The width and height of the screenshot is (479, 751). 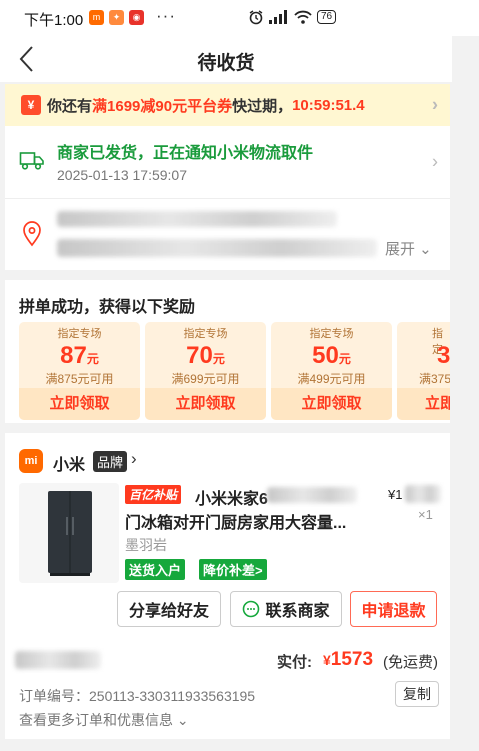 I want to click on alarm-icon, so click(x=256, y=17).